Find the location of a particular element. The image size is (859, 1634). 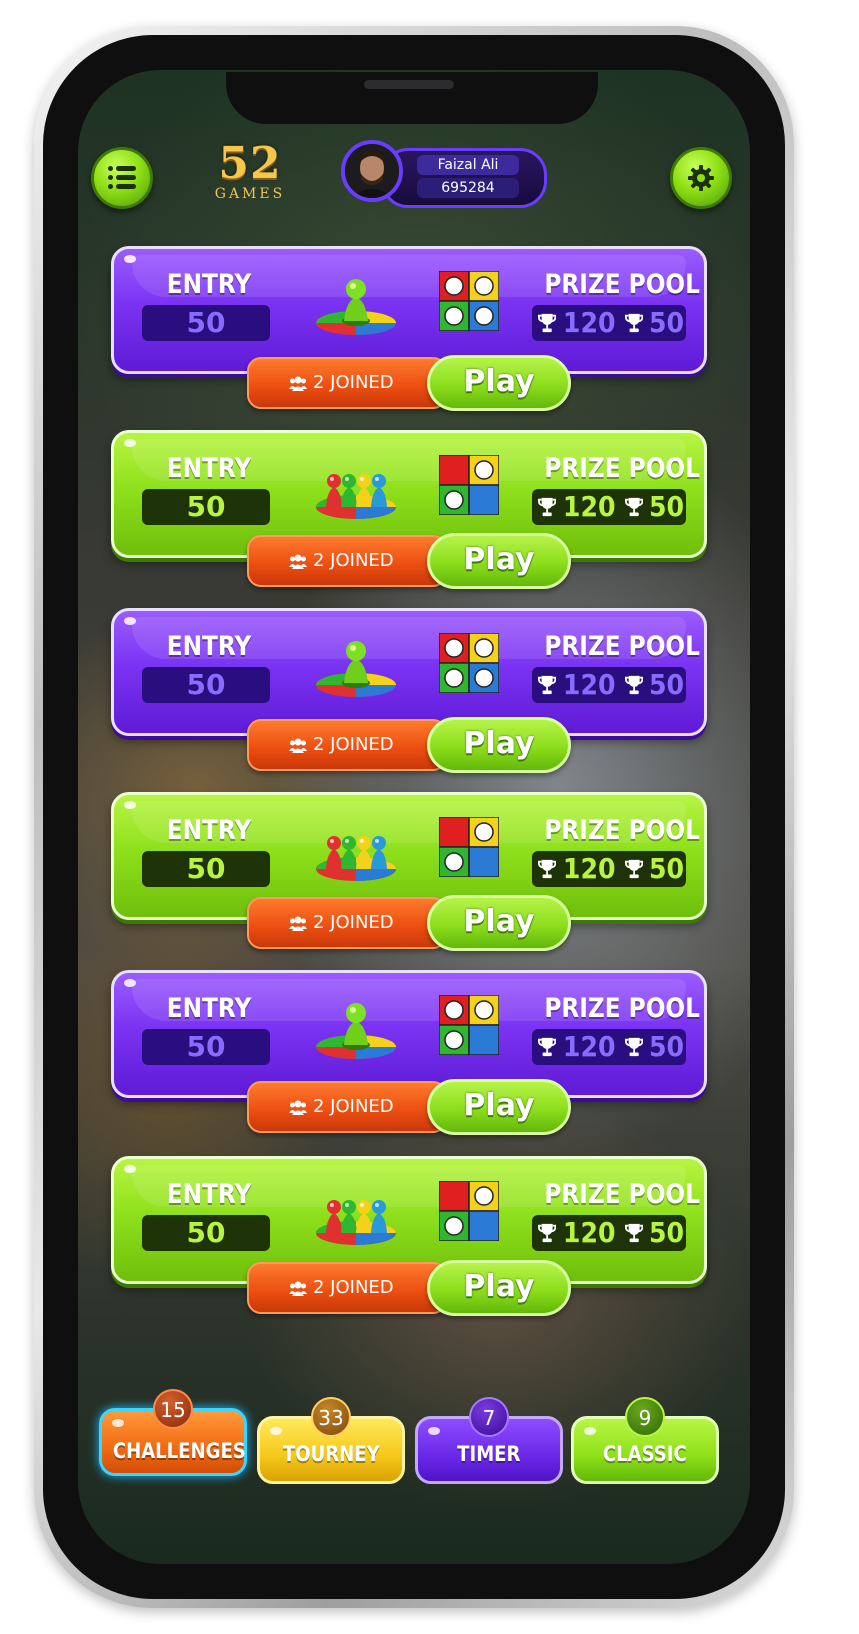

menu-list-icon is located at coordinates (122, 178).